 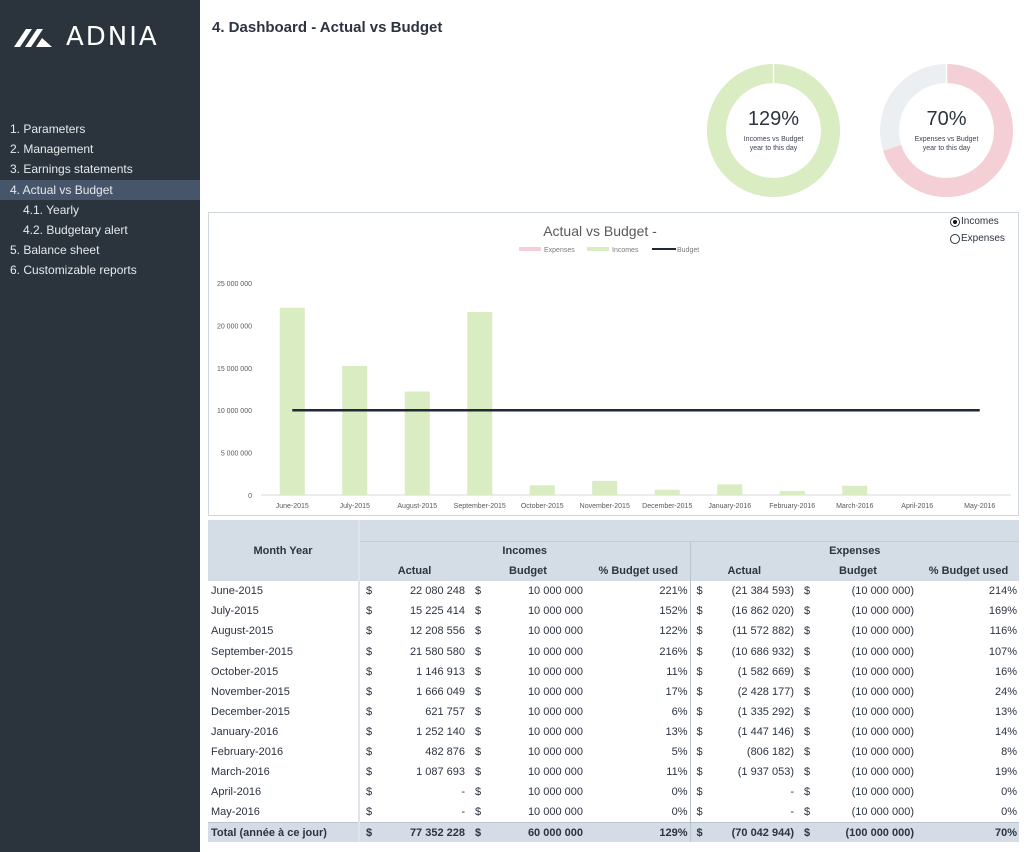 What do you see at coordinates (955, 238) in the screenshot?
I see `radio-expenses-indicator` at bounding box center [955, 238].